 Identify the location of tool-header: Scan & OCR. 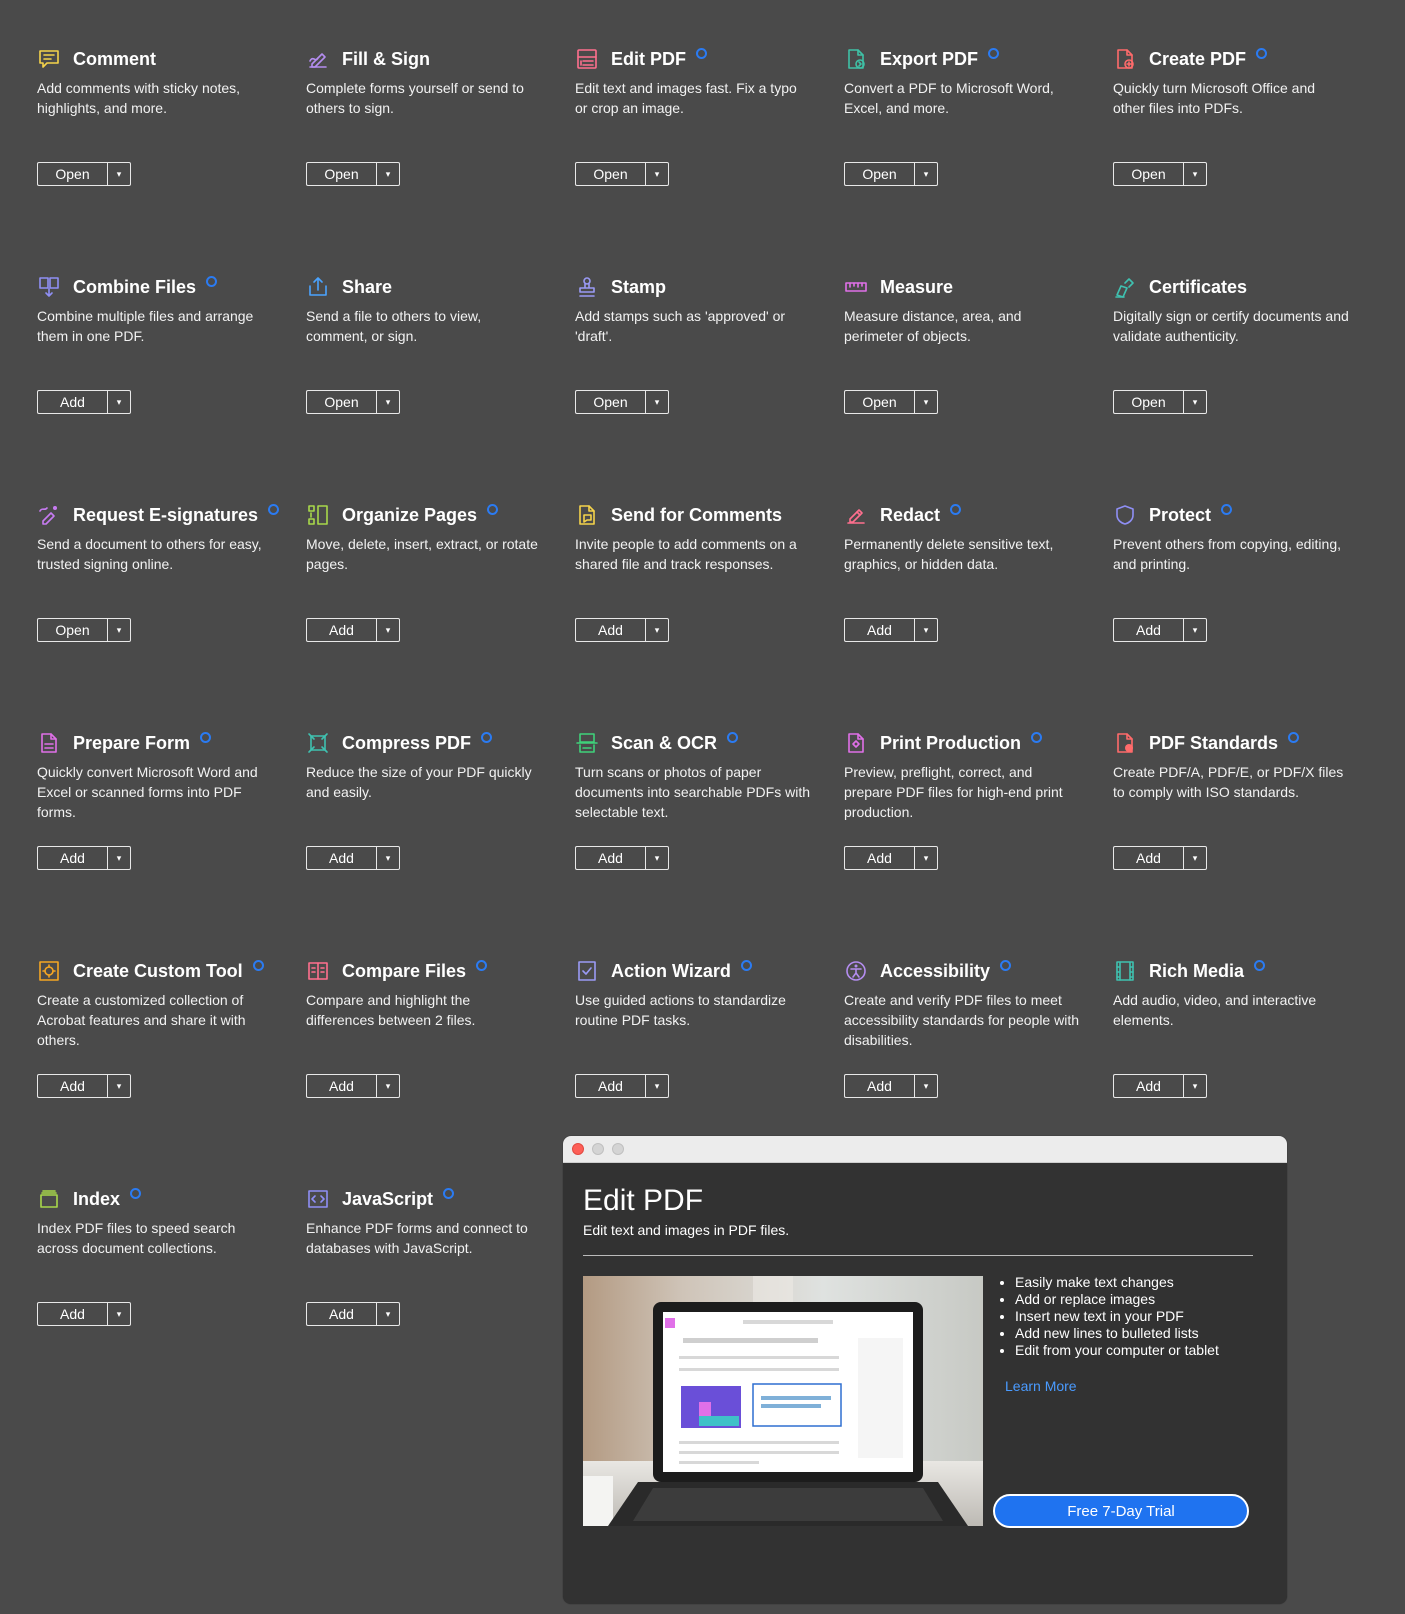
(657, 743).